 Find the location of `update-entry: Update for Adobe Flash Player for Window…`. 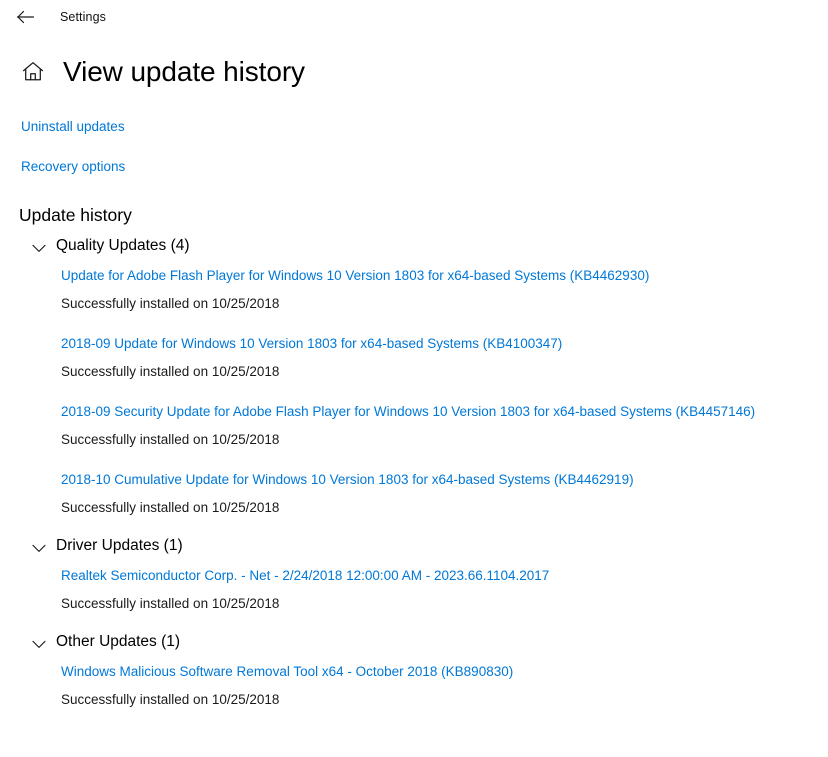

update-entry: Update for Adobe Flash Player for Window… is located at coordinates (414, 295).